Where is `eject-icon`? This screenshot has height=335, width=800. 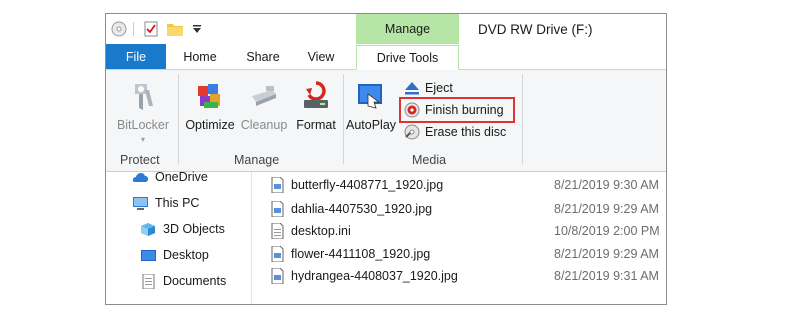
eject-icon is located at coordinates (412, 88).